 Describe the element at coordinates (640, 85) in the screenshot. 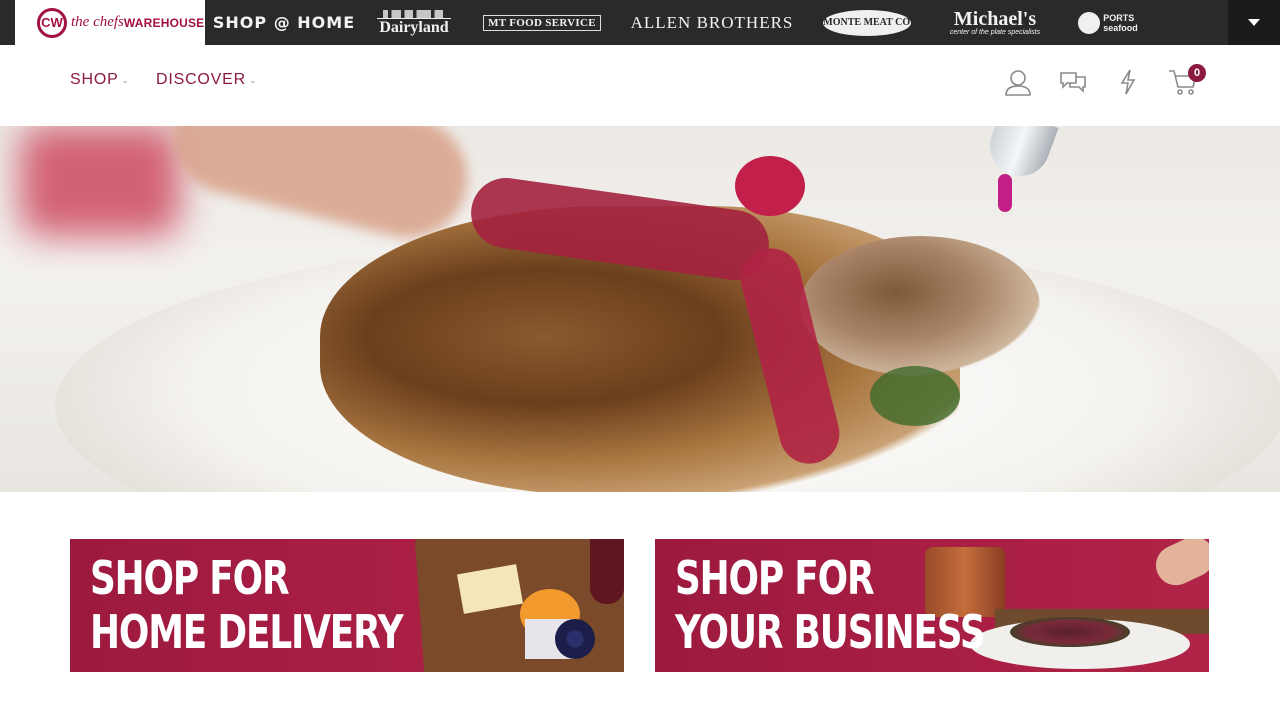

I see `main-nav: SHOP ⌄ DISCOVER ⌄ 0` at that location.